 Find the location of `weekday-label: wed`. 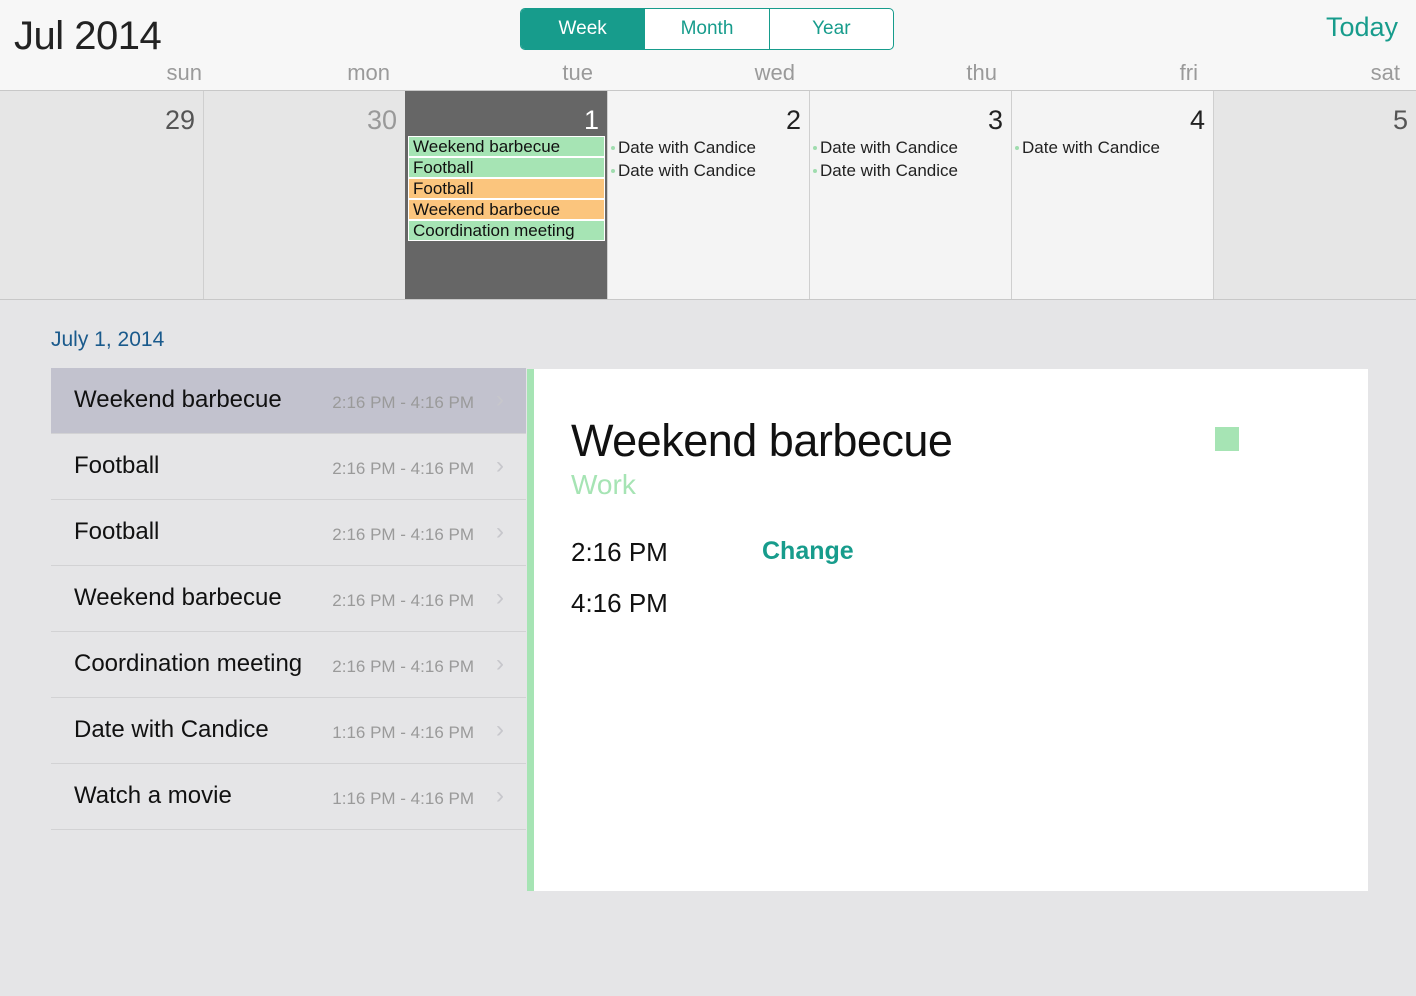

weekday-label: wed is located at coordinates (774, 72).